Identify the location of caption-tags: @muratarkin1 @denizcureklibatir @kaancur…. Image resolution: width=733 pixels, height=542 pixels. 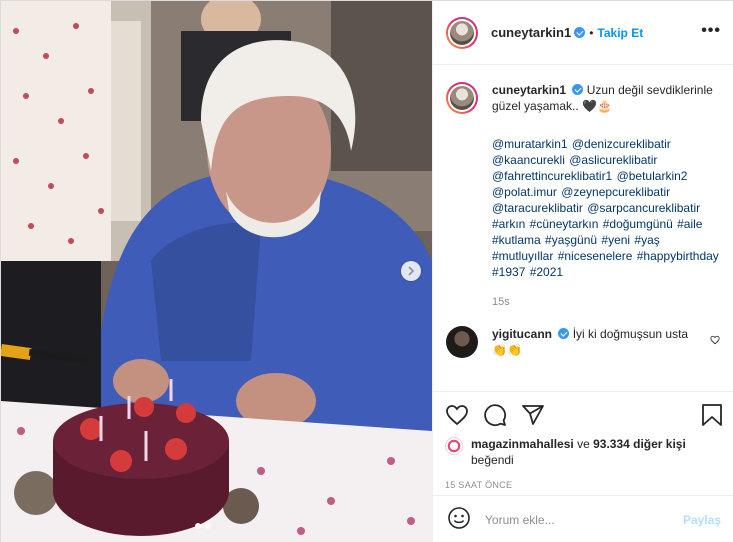
(606, 208).